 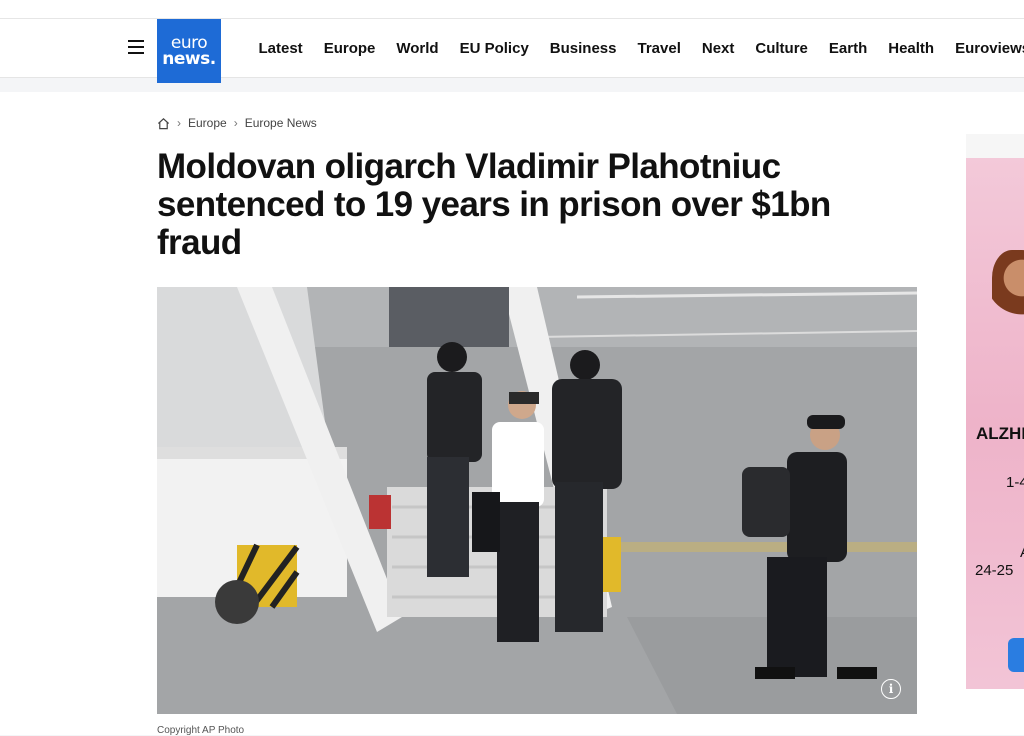 What do you see at coordinates (989, 48) in the screenshot?
I see `nav-euroviews: Euroviews` at bounding box center [989, 48].